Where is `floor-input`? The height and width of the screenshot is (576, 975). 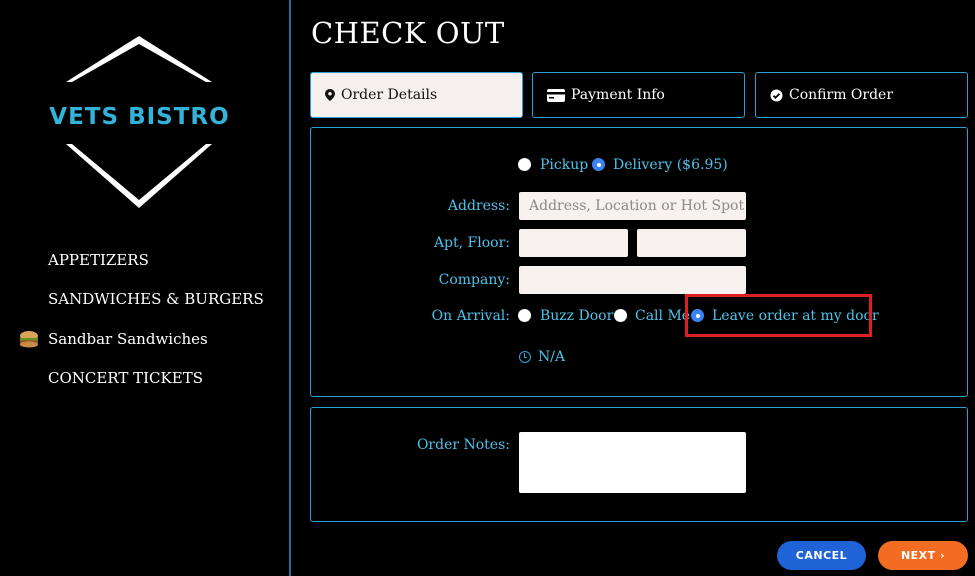 floor-input is located at coordinates (691, 243).